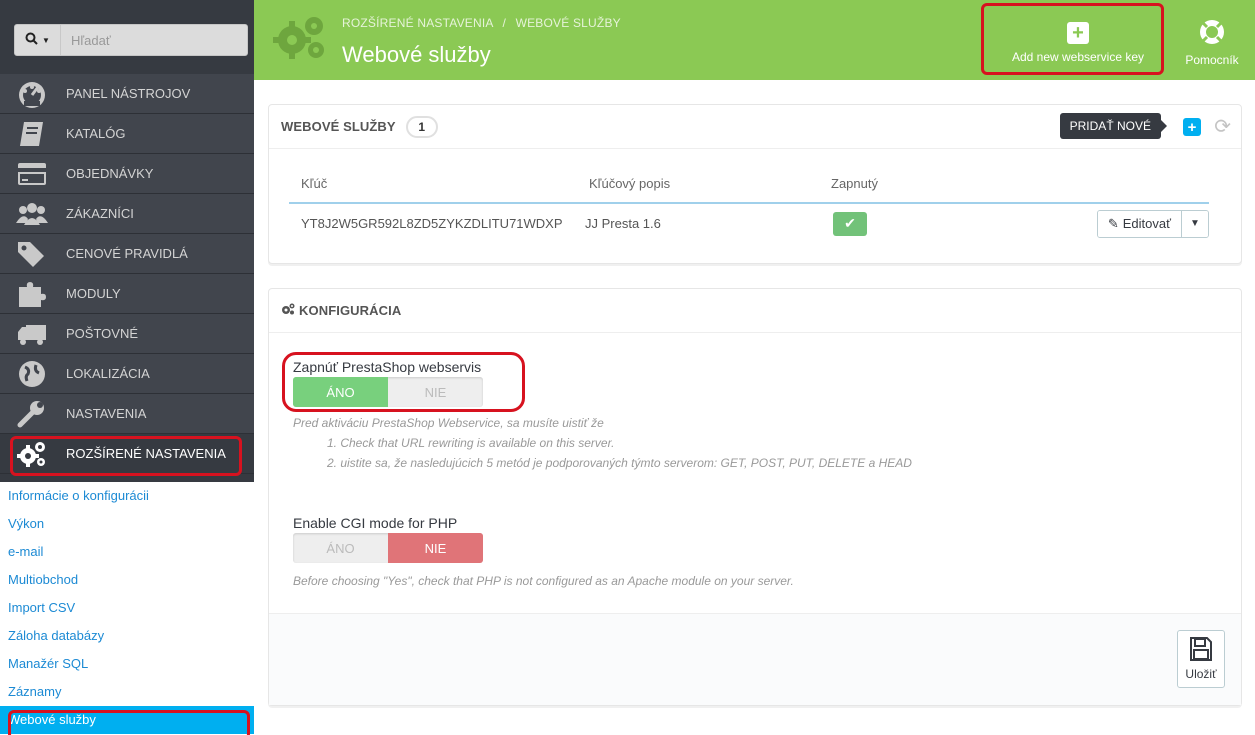 This screenshot has height=735, width=1255. Describe the element at coordinates (417, 23) in the screenshot. I see `breadcrumb-item: ROZŠÍRENÉ NASTAVENIA` at that location.